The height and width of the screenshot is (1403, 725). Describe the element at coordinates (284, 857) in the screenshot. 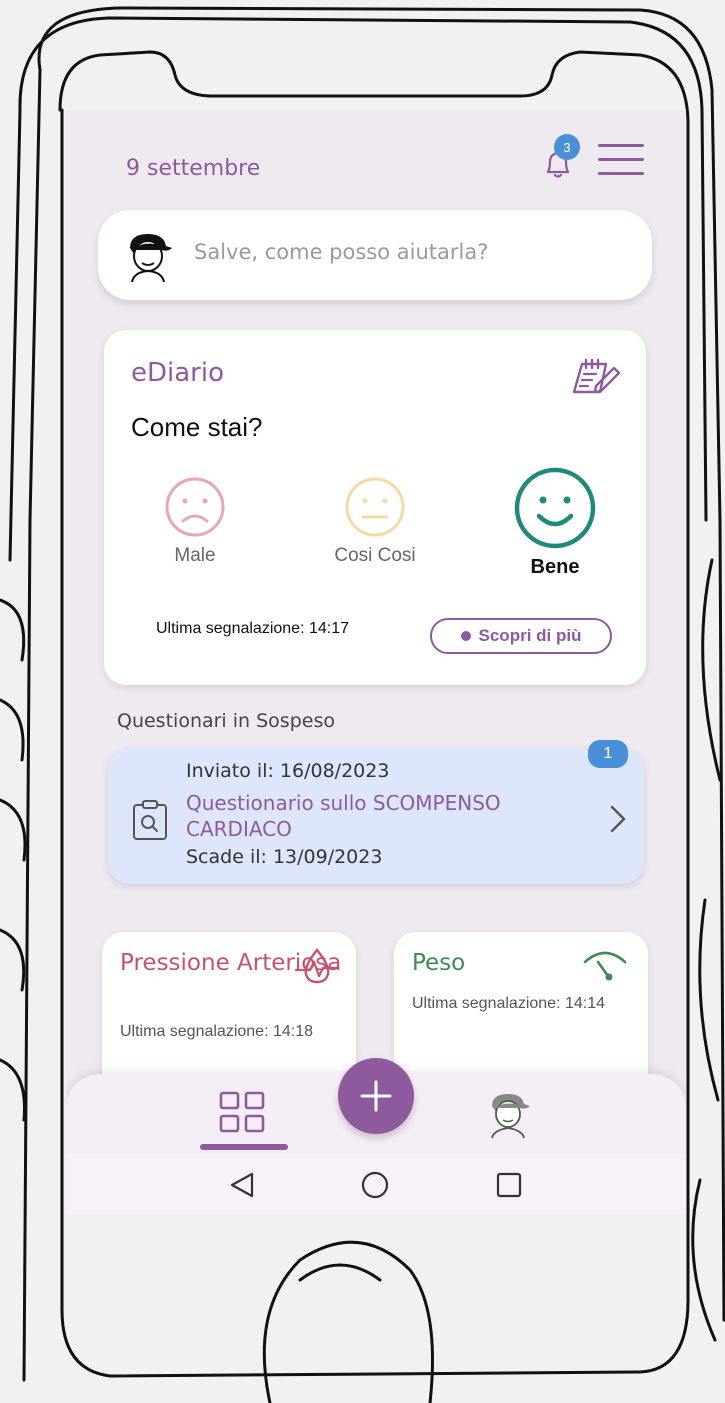

I see `questionnaire-expiry-date: Scade il: 13/09/2023` at that location.